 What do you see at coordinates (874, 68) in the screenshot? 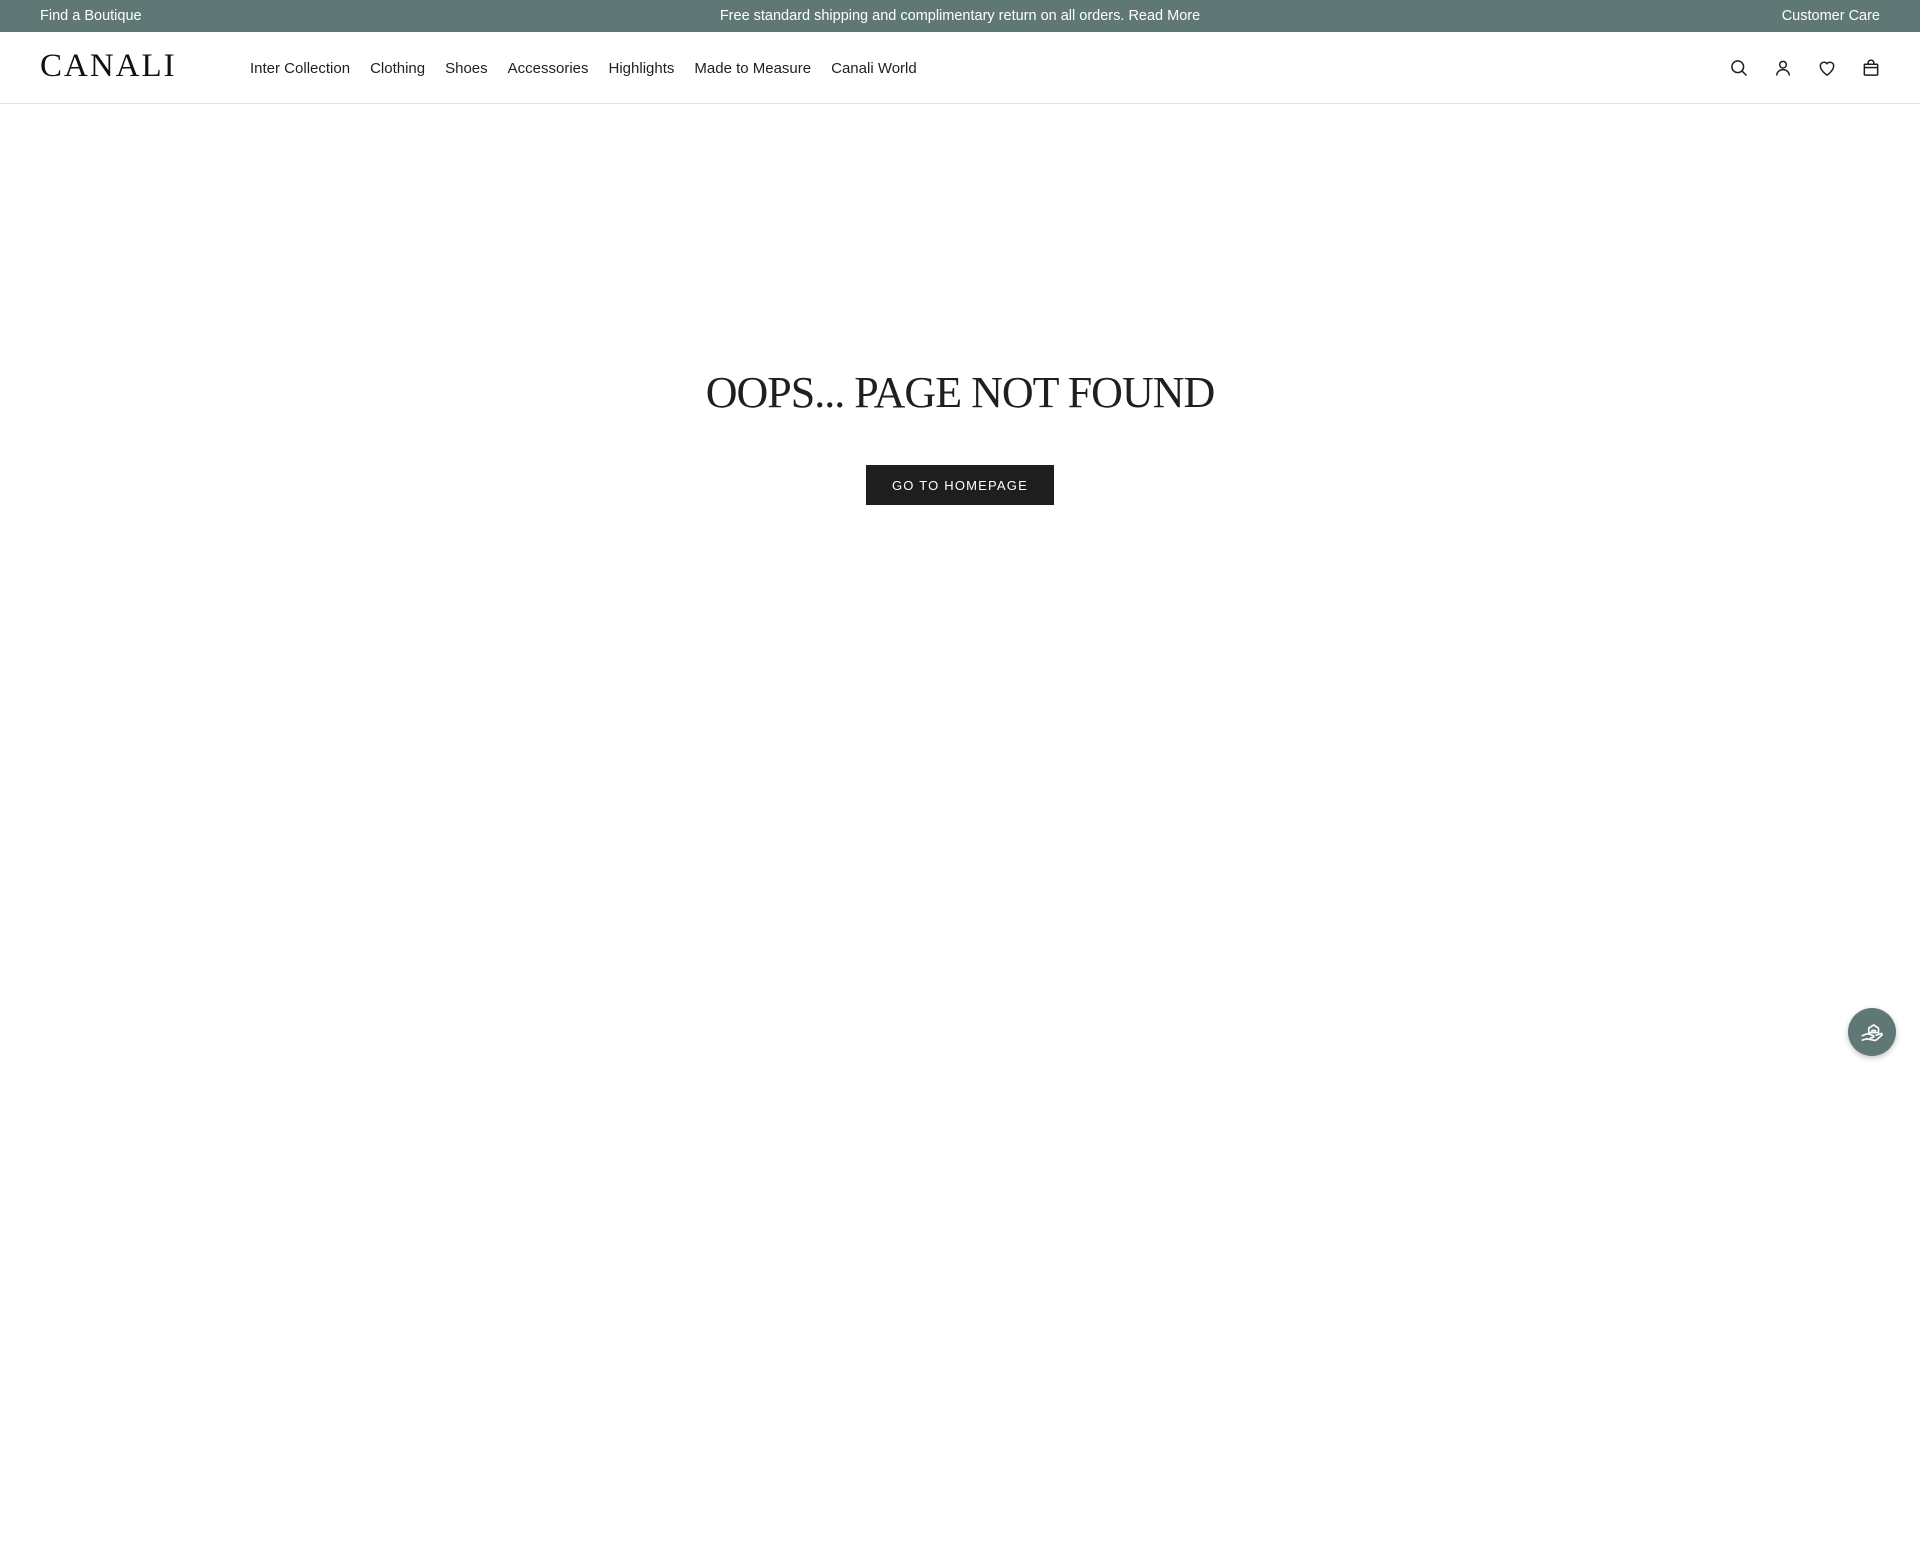
I see `nav-item-canali-world: Canali World` at bounding box center [874, 68].